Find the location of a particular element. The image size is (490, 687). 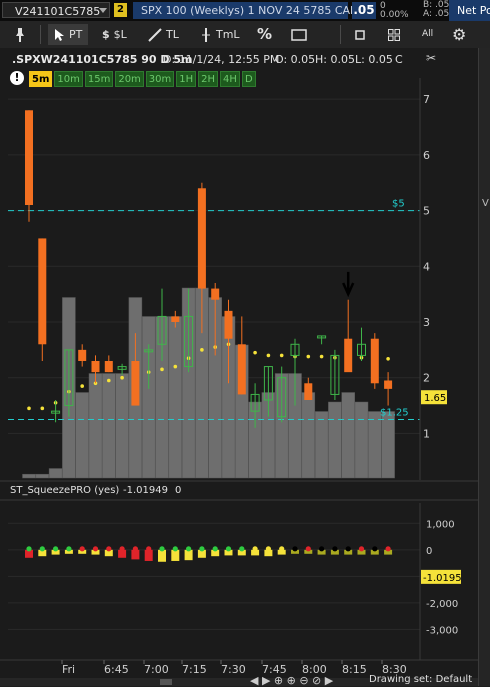

timeline-tool-button: TmL is located at coordinates (220, 34).